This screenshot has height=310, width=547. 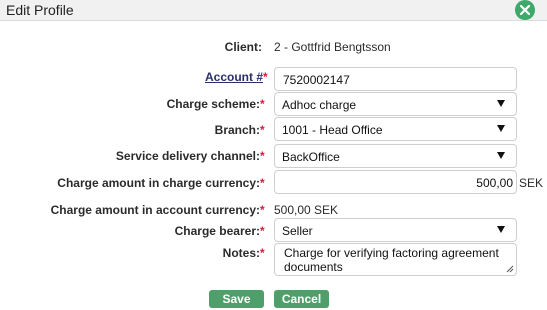 What do you see at coordinates (332, 47) in the screenshot?
I see `client-value: 2 - Gottfrid Bengtsson` at bounding box center [332, 47].